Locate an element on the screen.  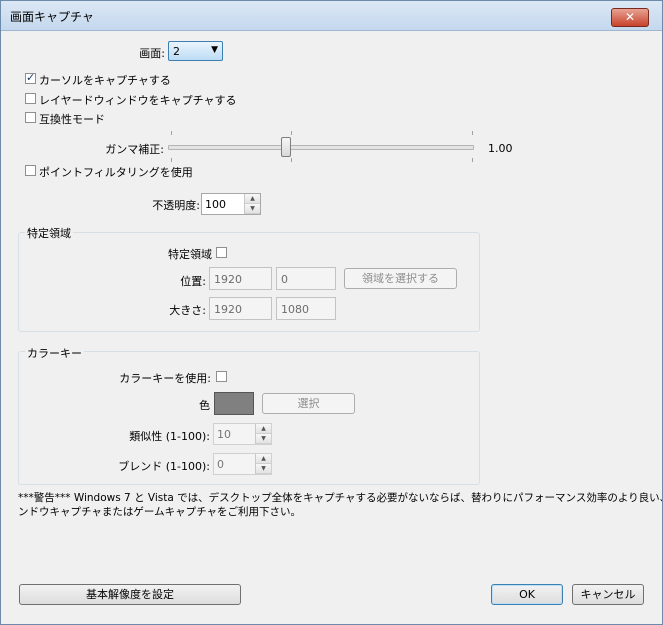
colorkey-group-title: カラーキー is located at coordinates (54, 353).